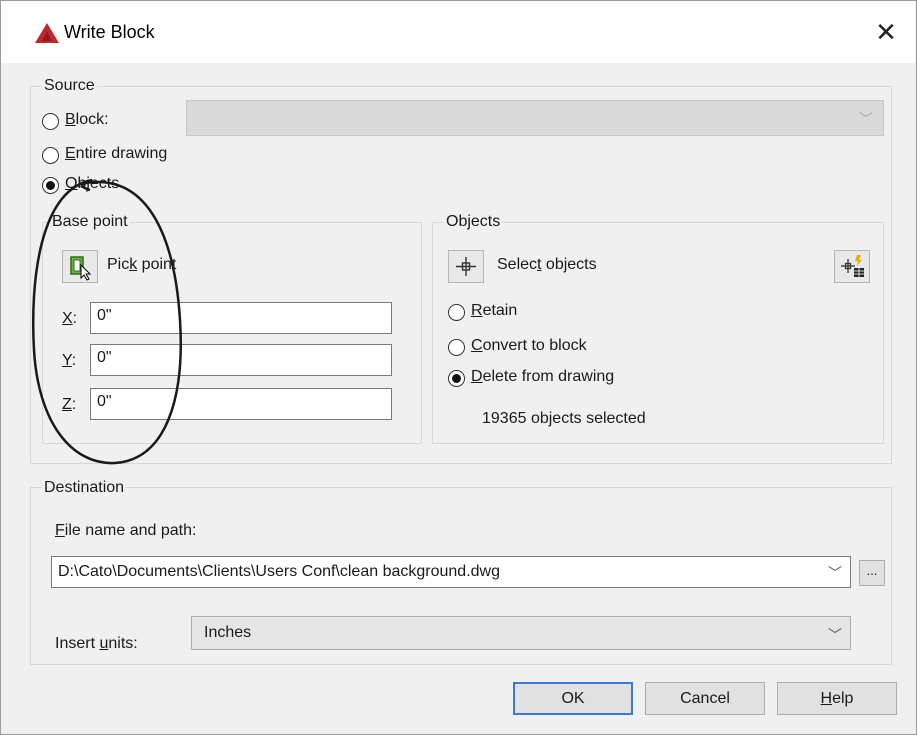  I want to click on block-select: ﹀, so click(535, 118).